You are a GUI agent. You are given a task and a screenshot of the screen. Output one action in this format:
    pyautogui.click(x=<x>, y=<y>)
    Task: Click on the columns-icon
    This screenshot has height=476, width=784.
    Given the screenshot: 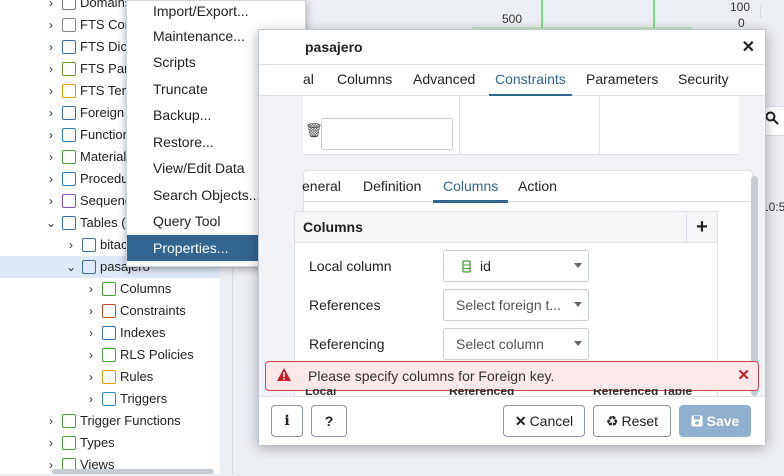 What is the action you would take?
    pyautogui.click(x=109, y=289)
    